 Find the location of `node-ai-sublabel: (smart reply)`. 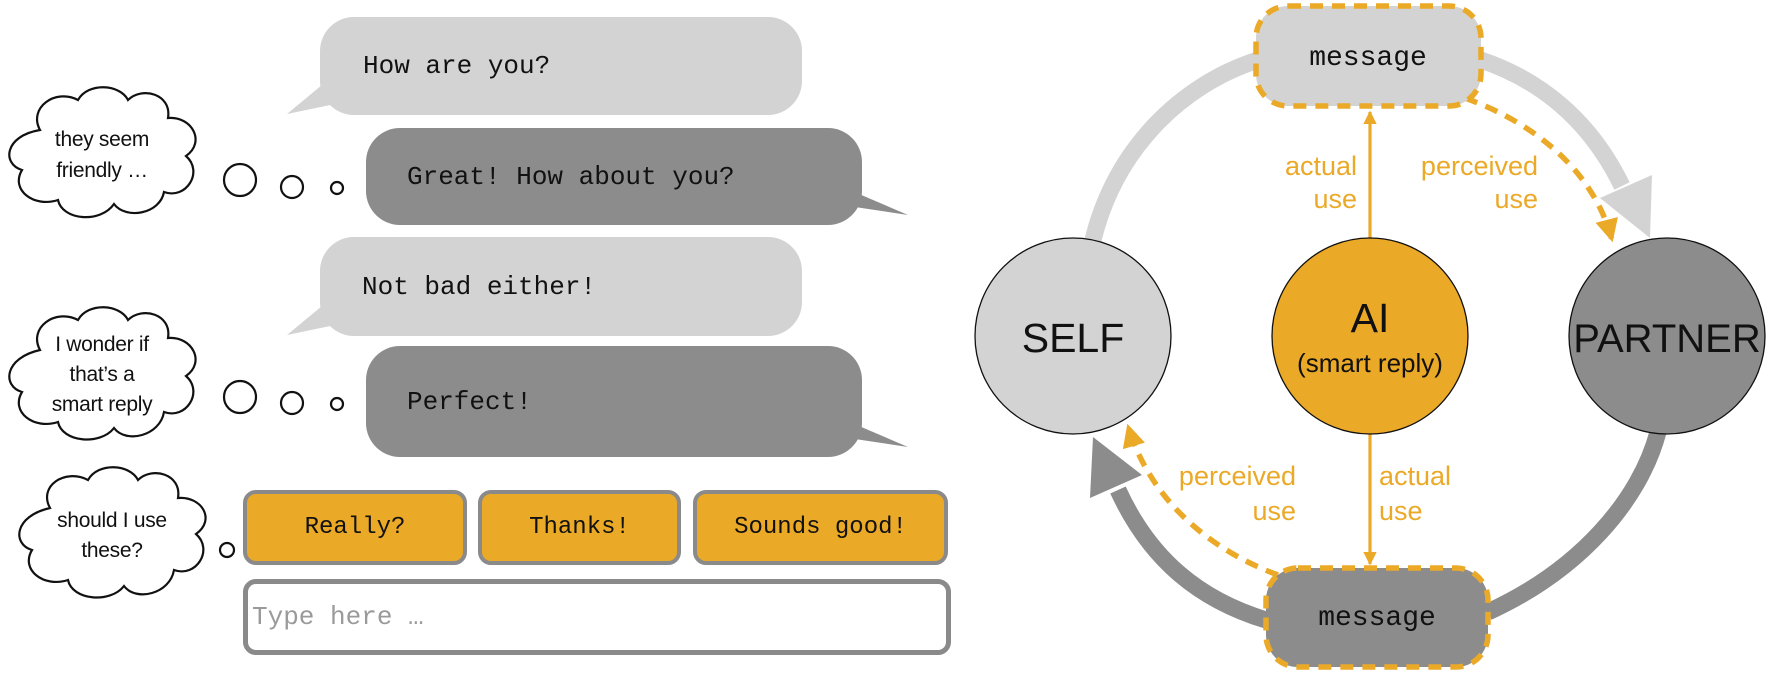

node-ai-sublabel: (smart reply) is located at coordinates (1370, 363).